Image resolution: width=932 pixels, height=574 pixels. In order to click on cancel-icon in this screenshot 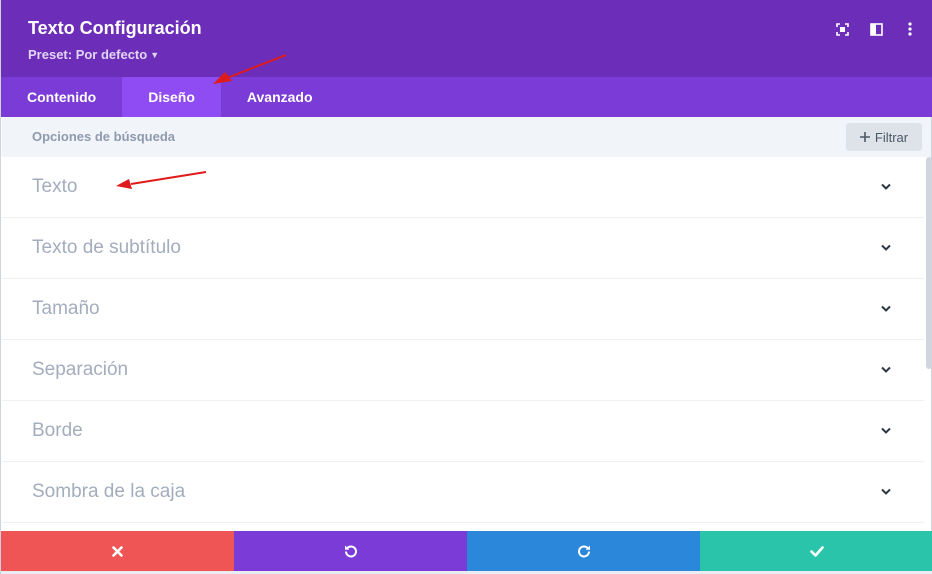, I will do `click(117, 551)`.